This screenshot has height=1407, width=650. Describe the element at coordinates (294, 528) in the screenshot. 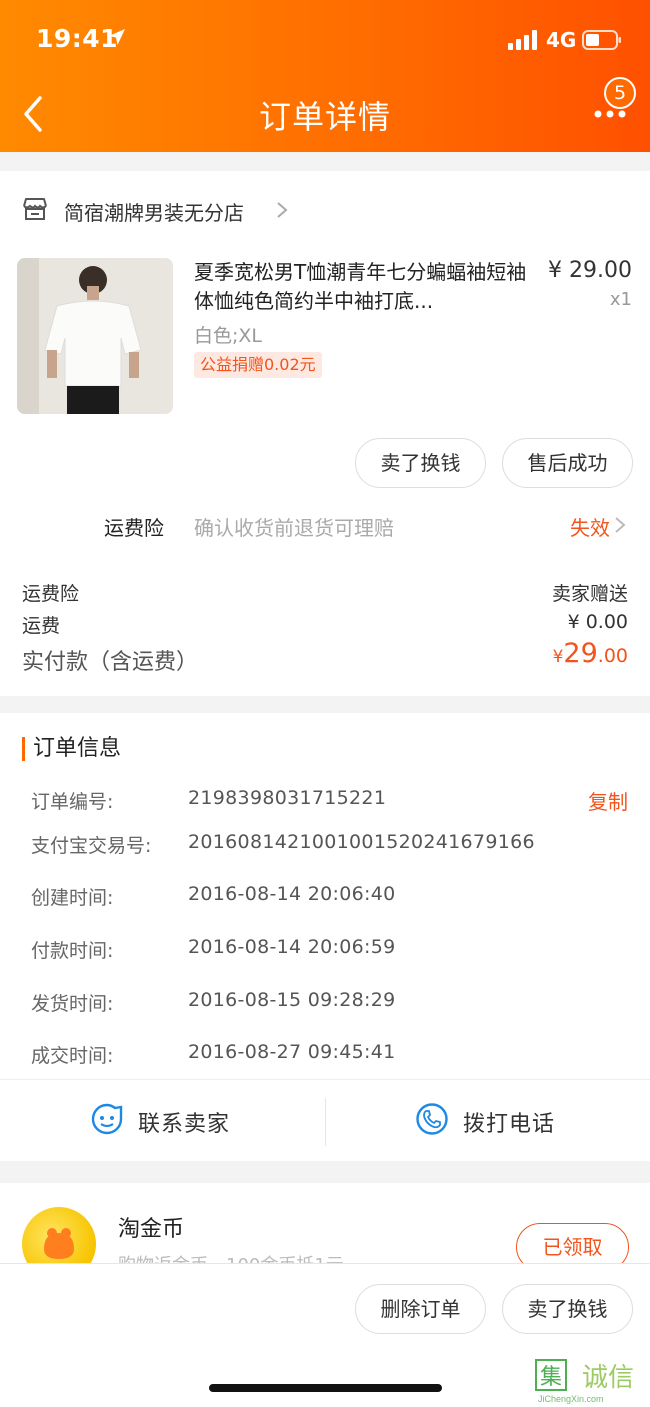

I see `insurance-desc: 确认收货前退货可理赔` at that location.